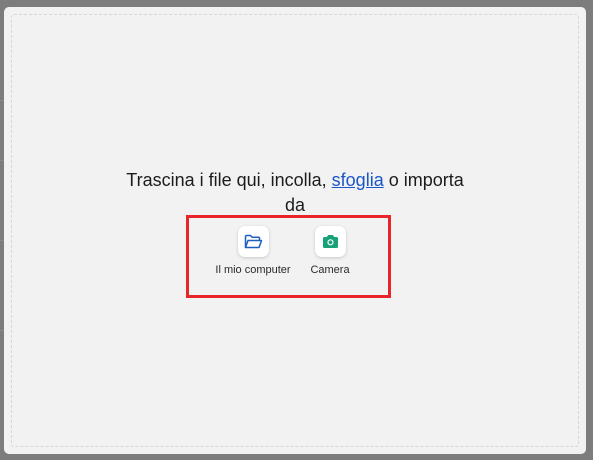 The height and width of the screenshot is (460, 593). What do you see at coordinates (253, 241) in the screenshot?
I see `folder-open-icon` at bounding box center [253, 241].